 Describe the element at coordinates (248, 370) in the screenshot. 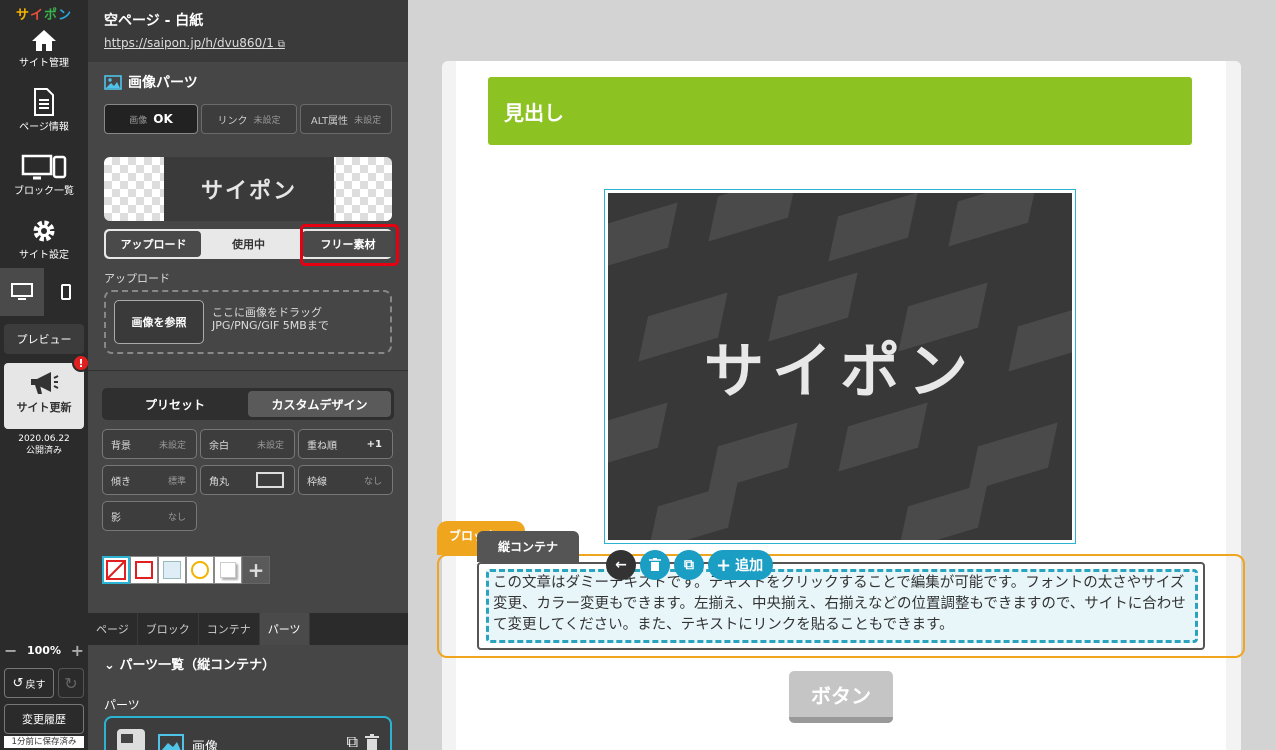

I see `divider` at that location.